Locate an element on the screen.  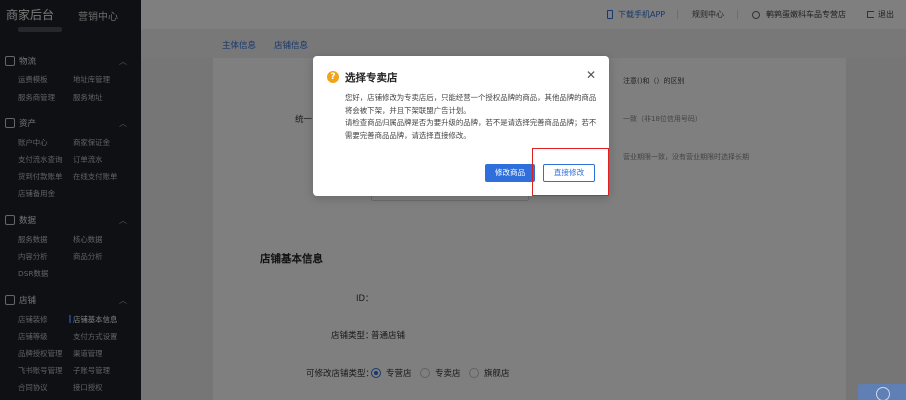
dialog-title: 选择专卖店 is located at coordinates (371, 78).